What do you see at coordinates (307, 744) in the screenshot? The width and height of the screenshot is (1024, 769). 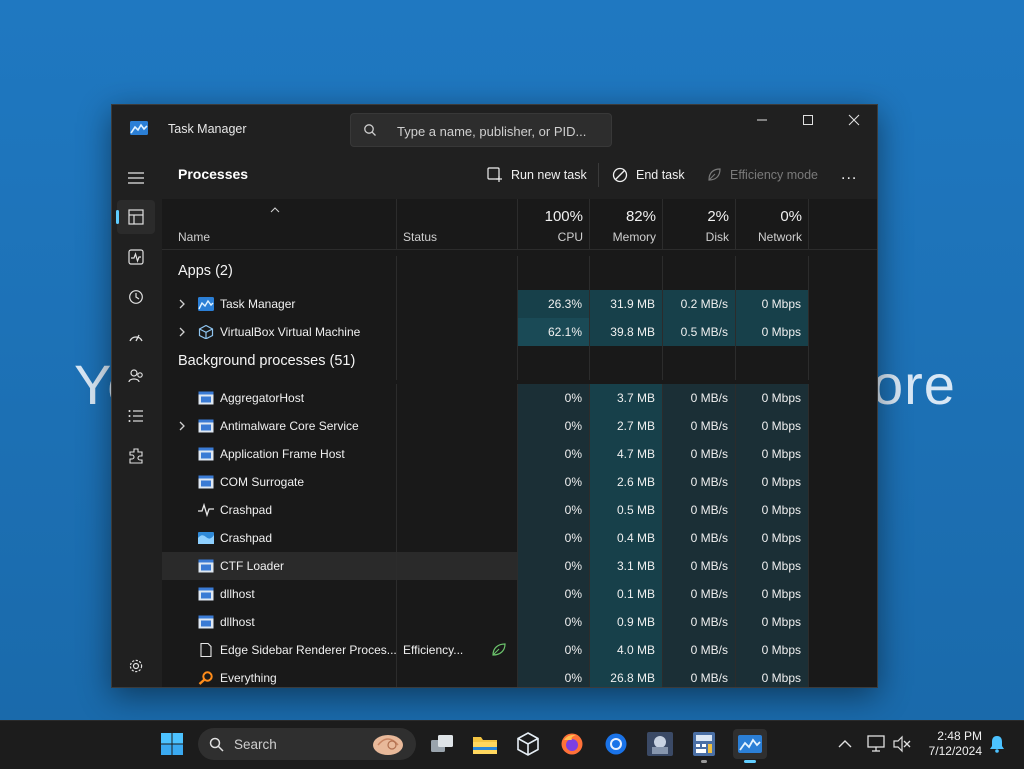 I see `taskbar-search: Search` at bounding box center [307, 744].